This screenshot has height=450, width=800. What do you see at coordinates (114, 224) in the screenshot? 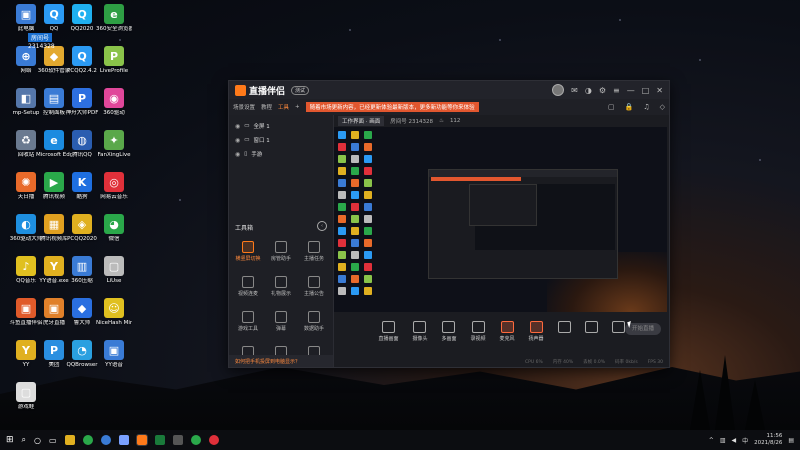
I see `app-icon: ◕` at bounding box center [114, 224].